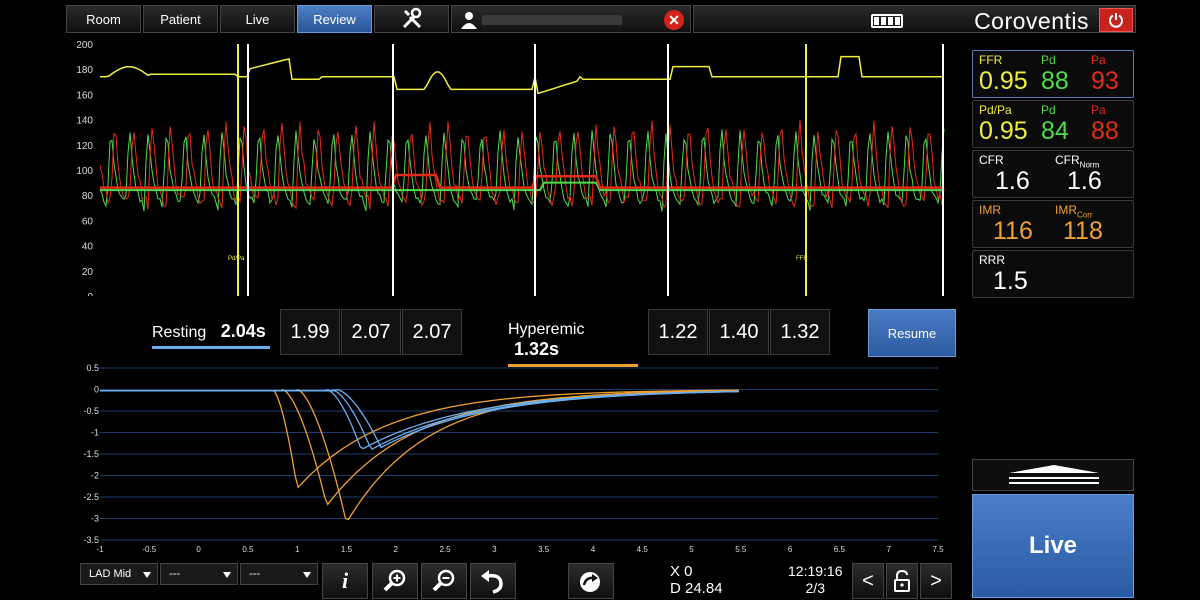 This screenshot has width=1200, height=600. I want to click on rrr-value: 1.5, so click(1010, 281).